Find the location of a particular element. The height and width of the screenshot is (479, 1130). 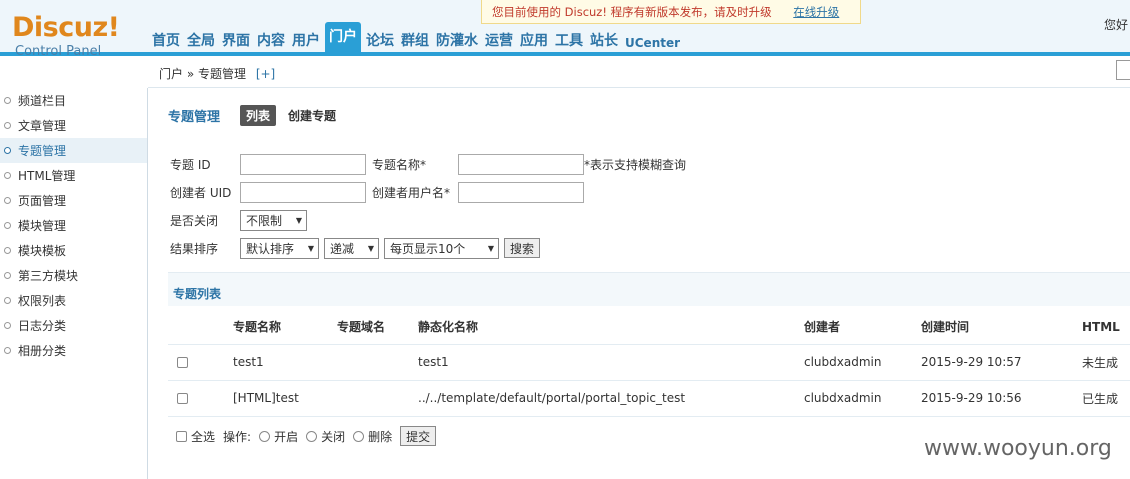

col-creator: 创建者 is located at coordinates (862, 327).